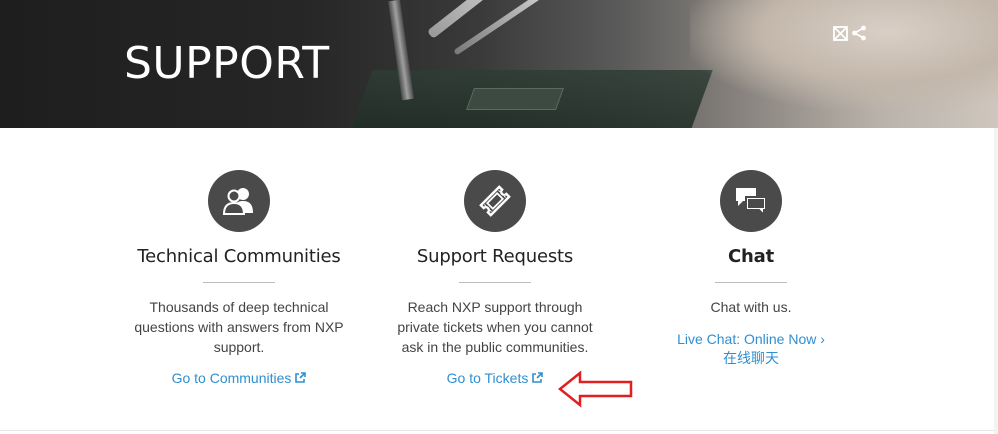 This screenshot has height=434, width=998. I want to click on column-title: Chat, so click(751, 256).